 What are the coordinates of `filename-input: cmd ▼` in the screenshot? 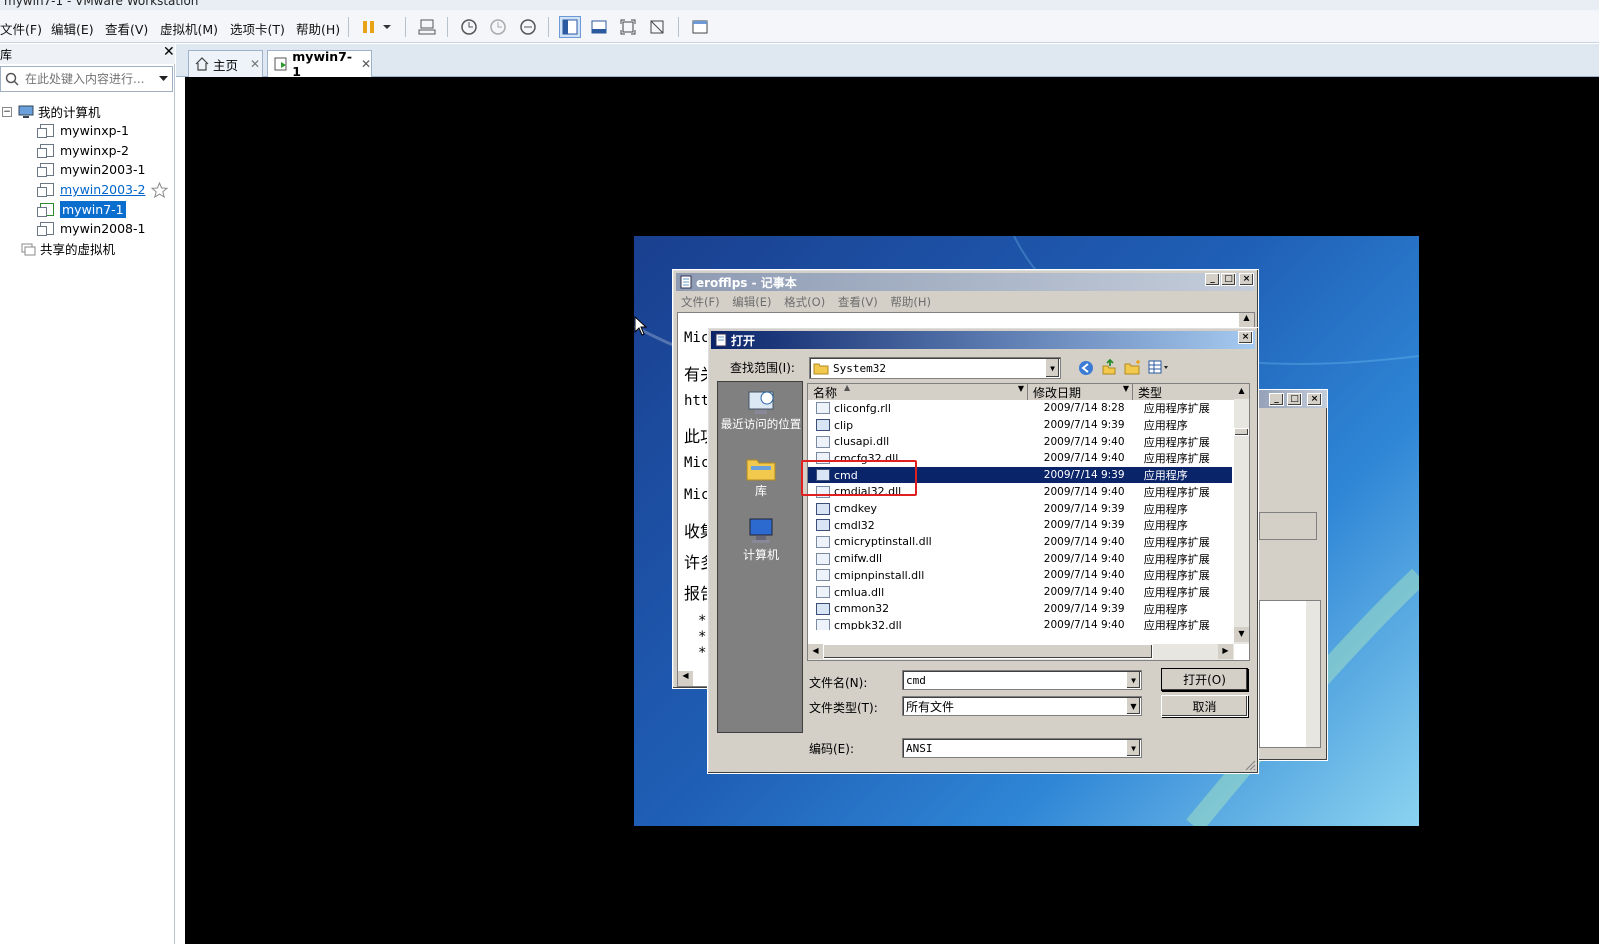 It's located at (1022, 680).